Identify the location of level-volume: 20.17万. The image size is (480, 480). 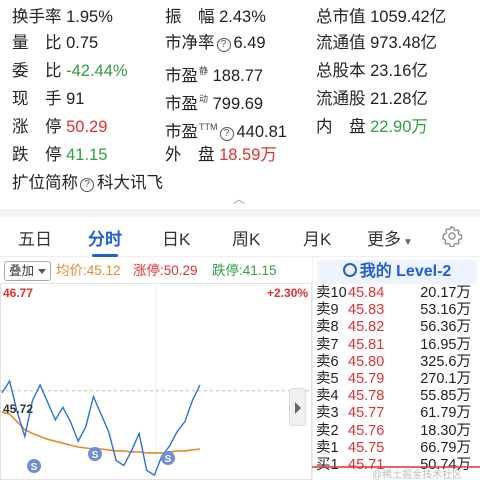
(445, 293).